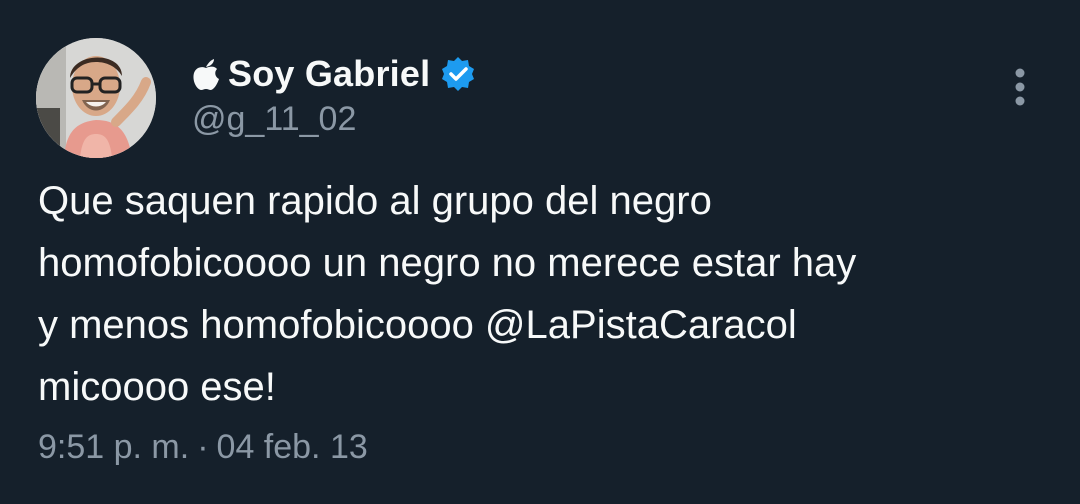 The image size is (1080, 504). What do you see at coordinates (458, 74) in the screenshot?
I see `verified-badge-icon` at bounding box center [458, 74].